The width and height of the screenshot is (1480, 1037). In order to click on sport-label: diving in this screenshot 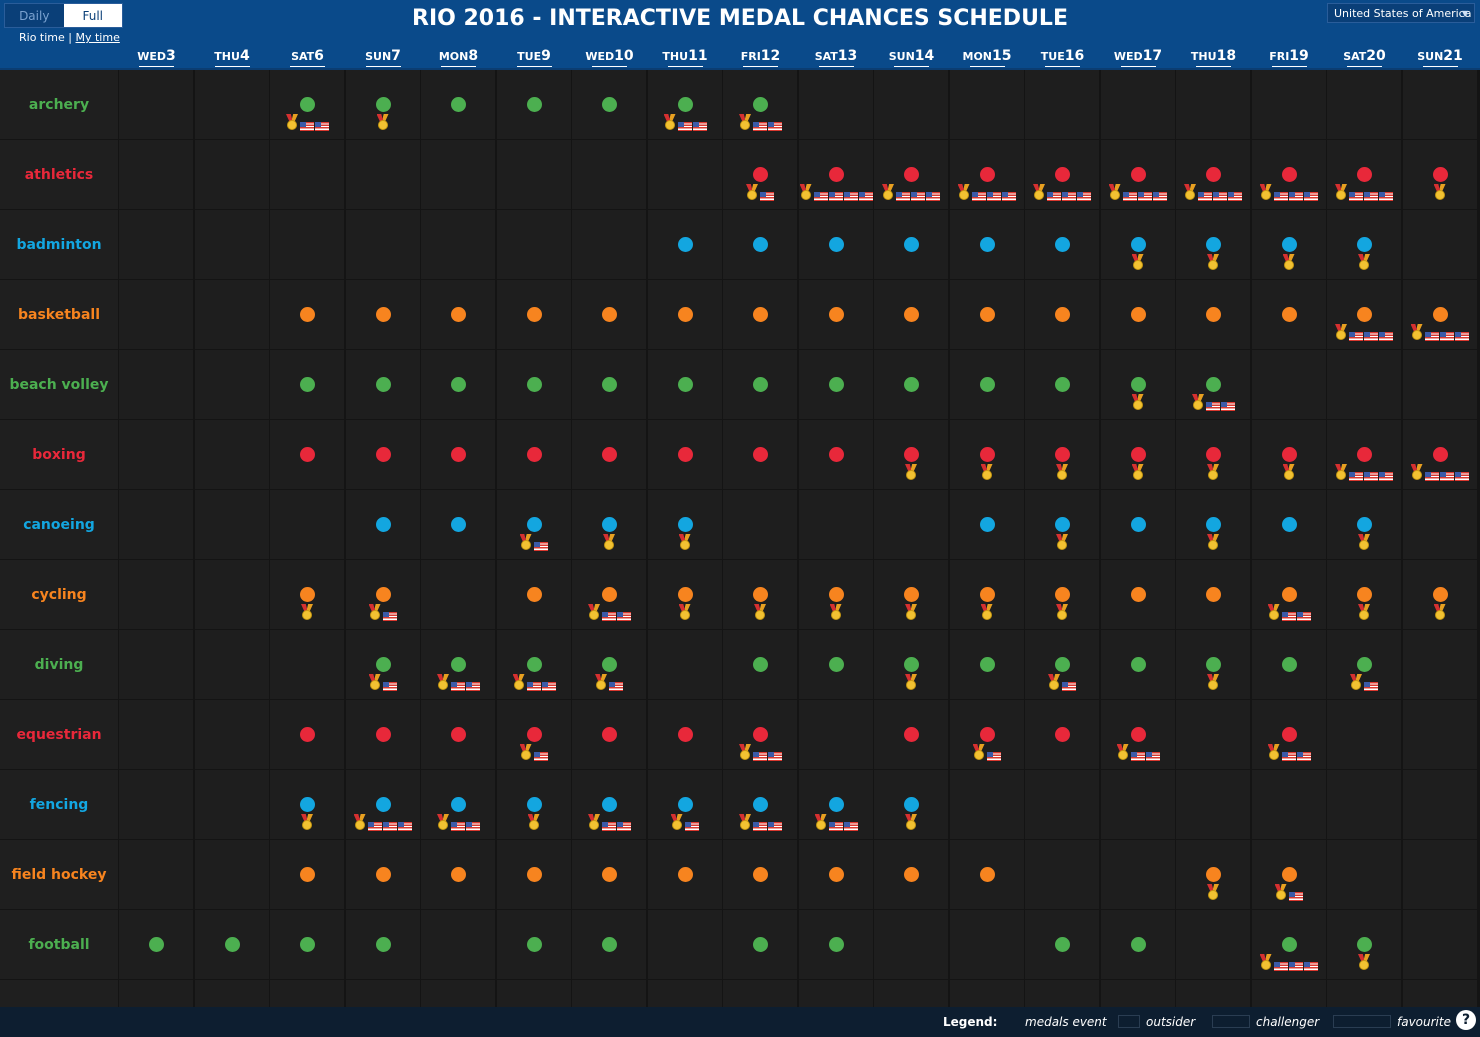, I will do `click(59, 664)`.